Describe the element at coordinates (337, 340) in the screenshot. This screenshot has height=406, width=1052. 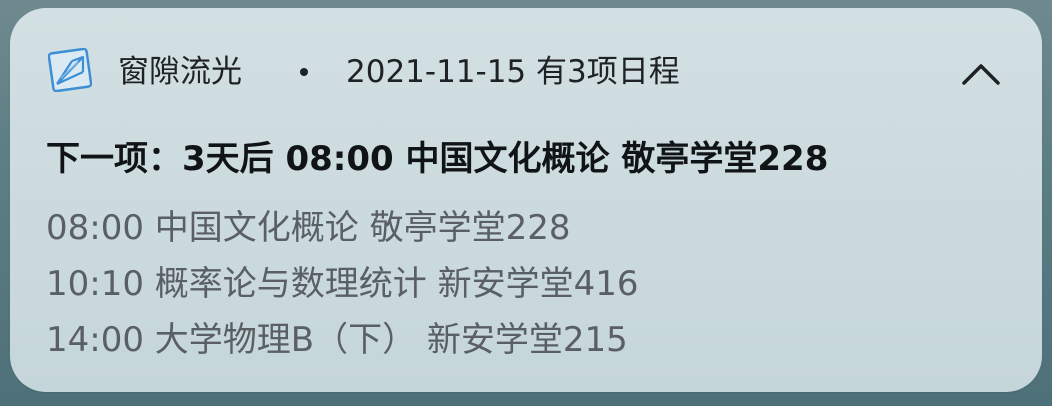
I see `event-item: 14:00 大学物理B（下） 新安学堂215` at that location.